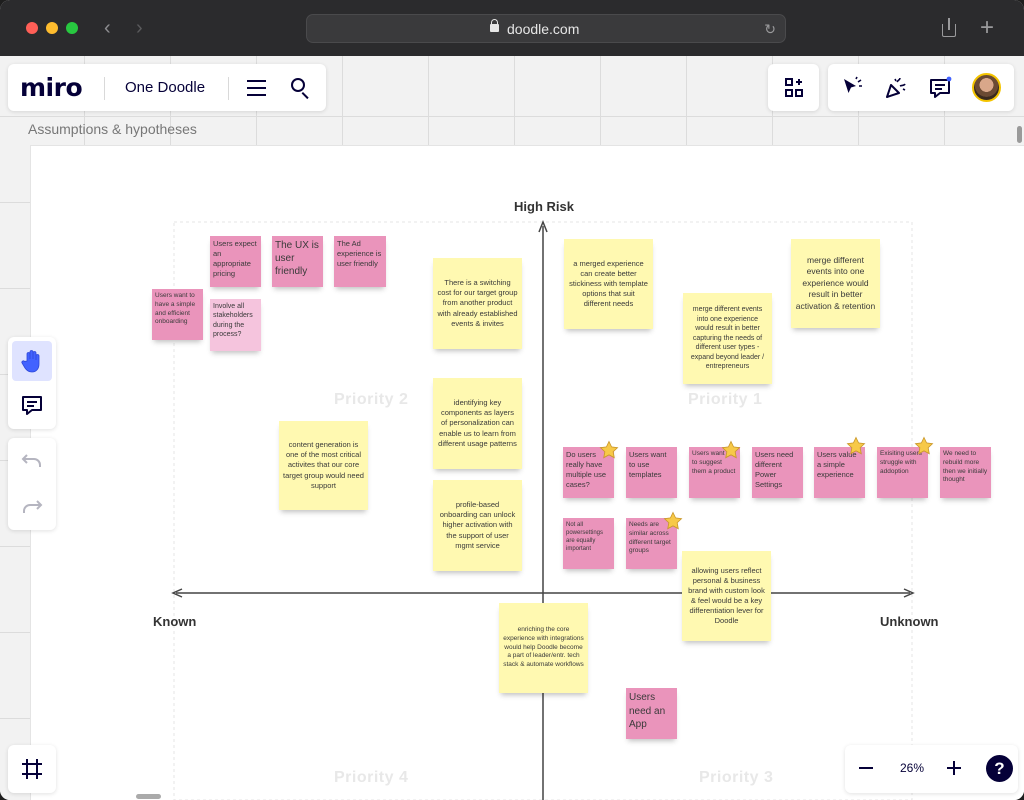  I want to click on quadrant-label-priority-4: Priority 4, so click(371, 778).